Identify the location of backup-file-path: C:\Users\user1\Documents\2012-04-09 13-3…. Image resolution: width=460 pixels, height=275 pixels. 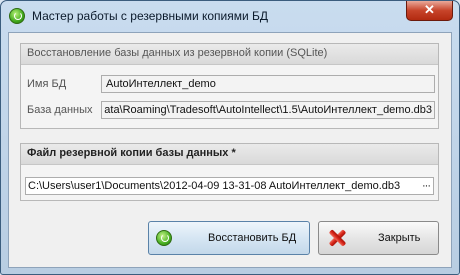
(214, 186).